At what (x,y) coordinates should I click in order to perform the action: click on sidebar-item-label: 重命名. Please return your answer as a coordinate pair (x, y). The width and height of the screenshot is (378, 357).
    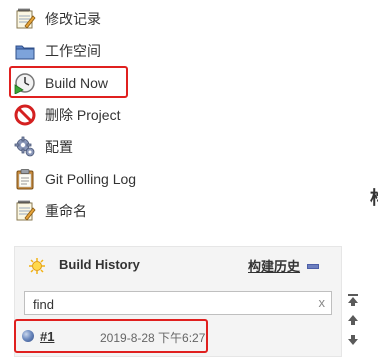
    Looking at the image, I should click on (66, 211).